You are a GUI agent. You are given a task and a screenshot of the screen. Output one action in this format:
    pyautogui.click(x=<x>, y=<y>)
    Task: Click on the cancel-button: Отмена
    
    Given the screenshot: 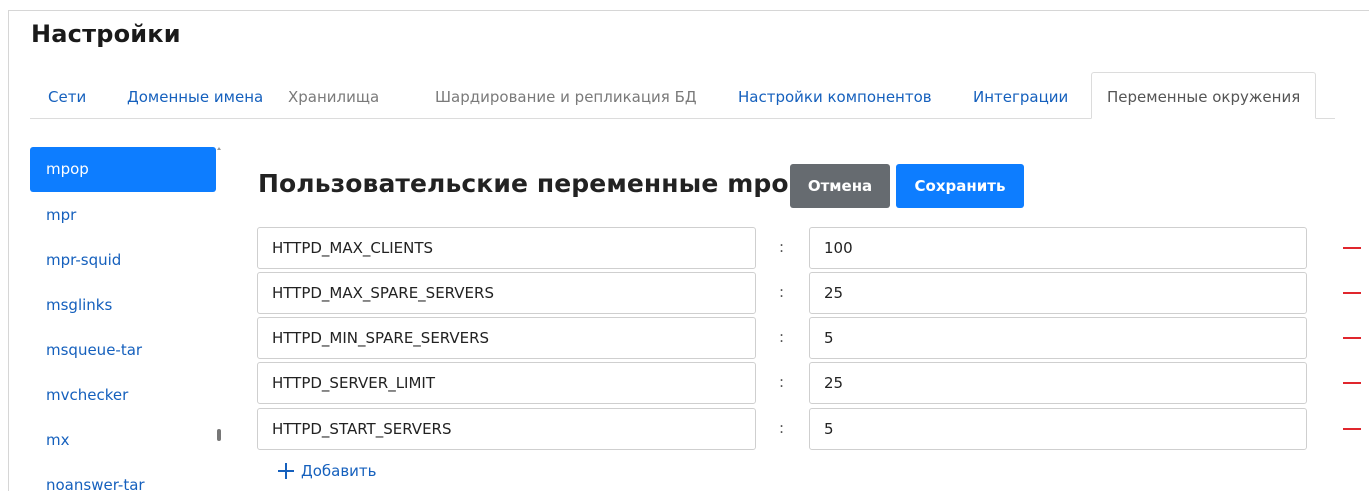 What is the action you would take?
    pyautogui.click(x=840, y=186)
    